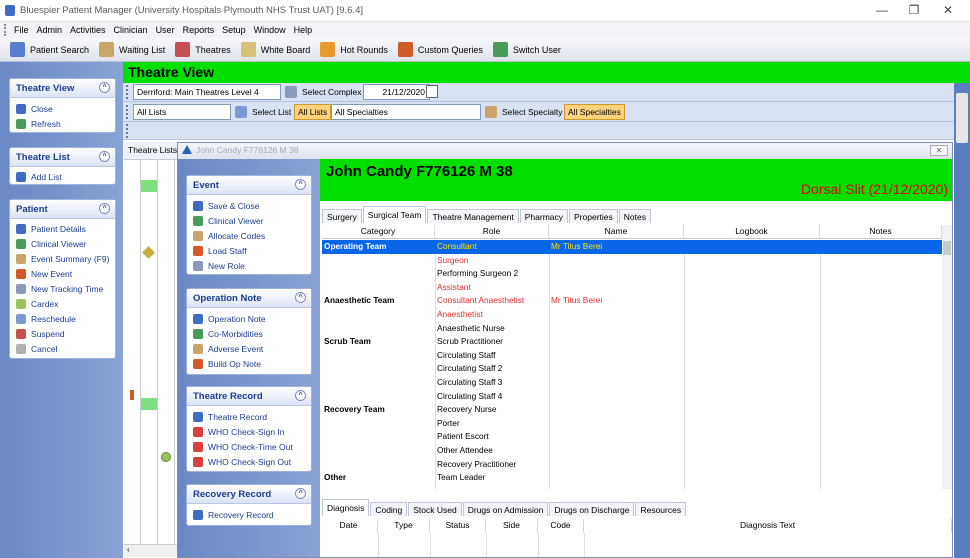 The width and height of the screenshot is (970, 558). Describe the element at coordinates (62, 123) in the screenshot. I see `theatre-view-item-refresh: Refresh` at that location.